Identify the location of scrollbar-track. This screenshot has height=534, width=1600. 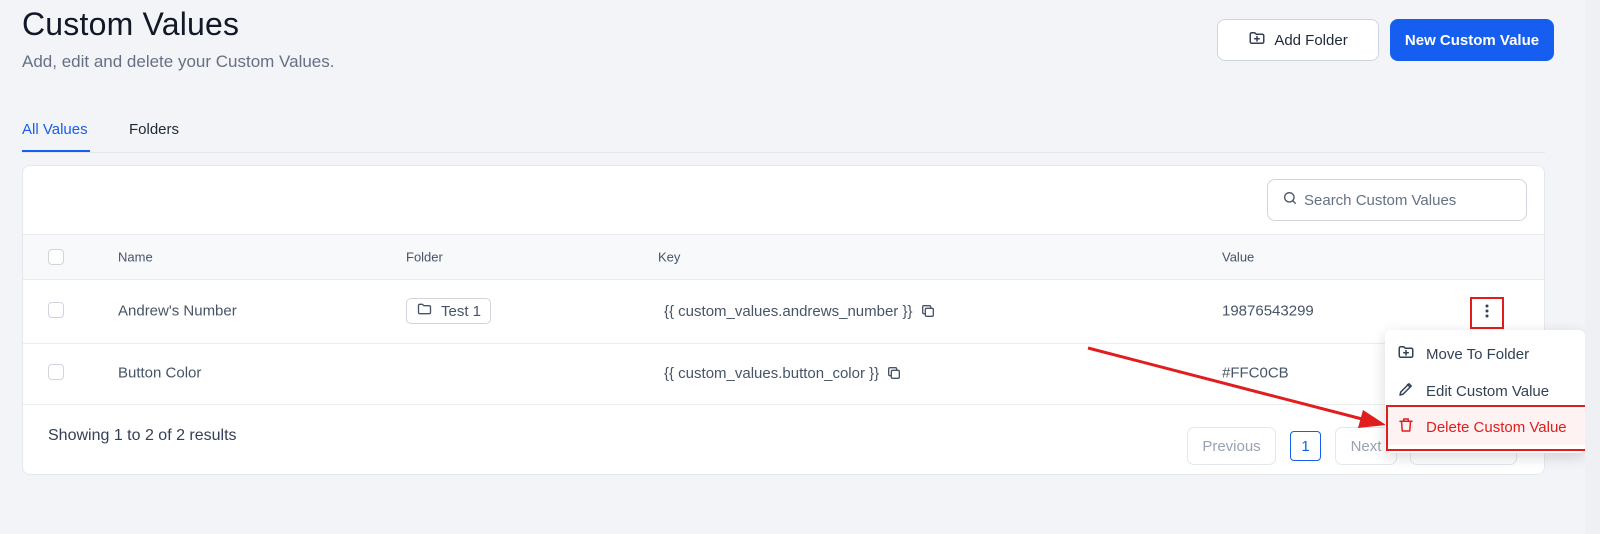
(1592, 267).